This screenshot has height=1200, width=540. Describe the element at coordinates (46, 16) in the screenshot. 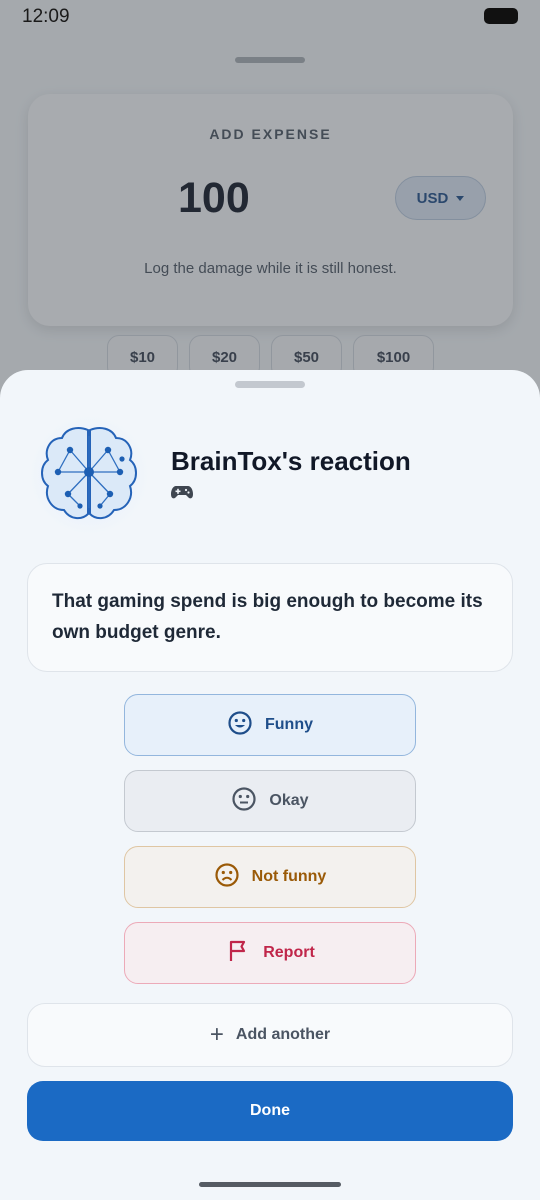

I see `status-time: 12:09` at that location.